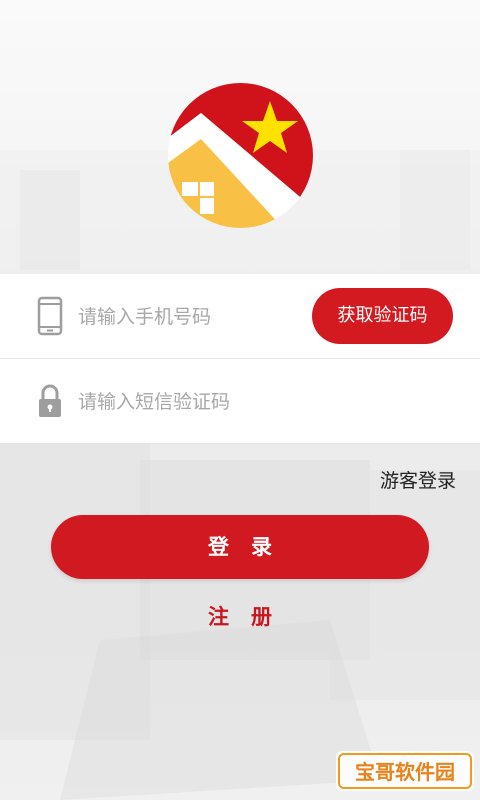 The width and height of the screenshot is (480, 800). Describe the element at coordinates (382, 316) in the screenshot. I see `get-code-button: 获取验证码` at that location.